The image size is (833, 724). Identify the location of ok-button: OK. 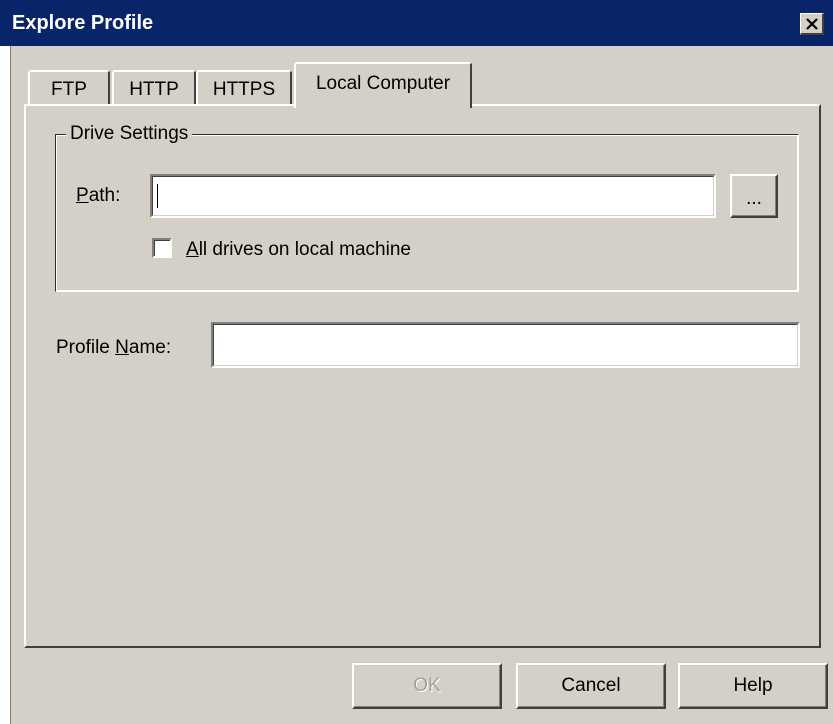
(427, 686).